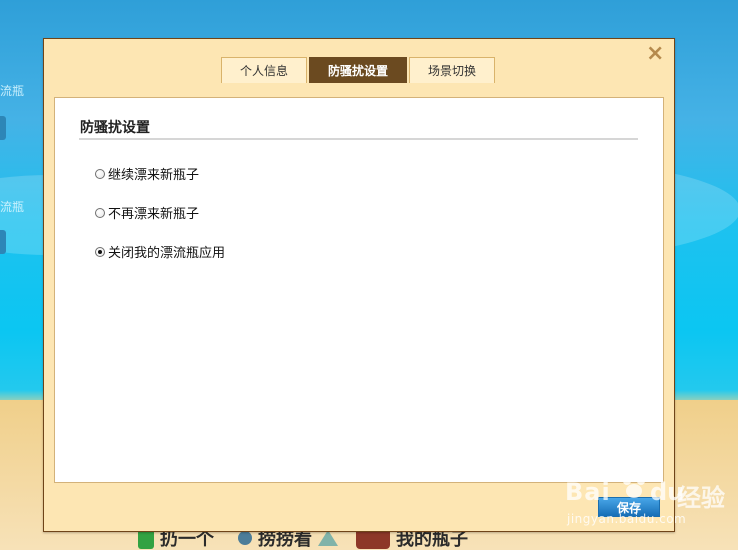 The height and width of the screenshot is (550, 738). Describe the element at coordinates (328, 538) in the screenshot. I see `sign-icon` at that location.